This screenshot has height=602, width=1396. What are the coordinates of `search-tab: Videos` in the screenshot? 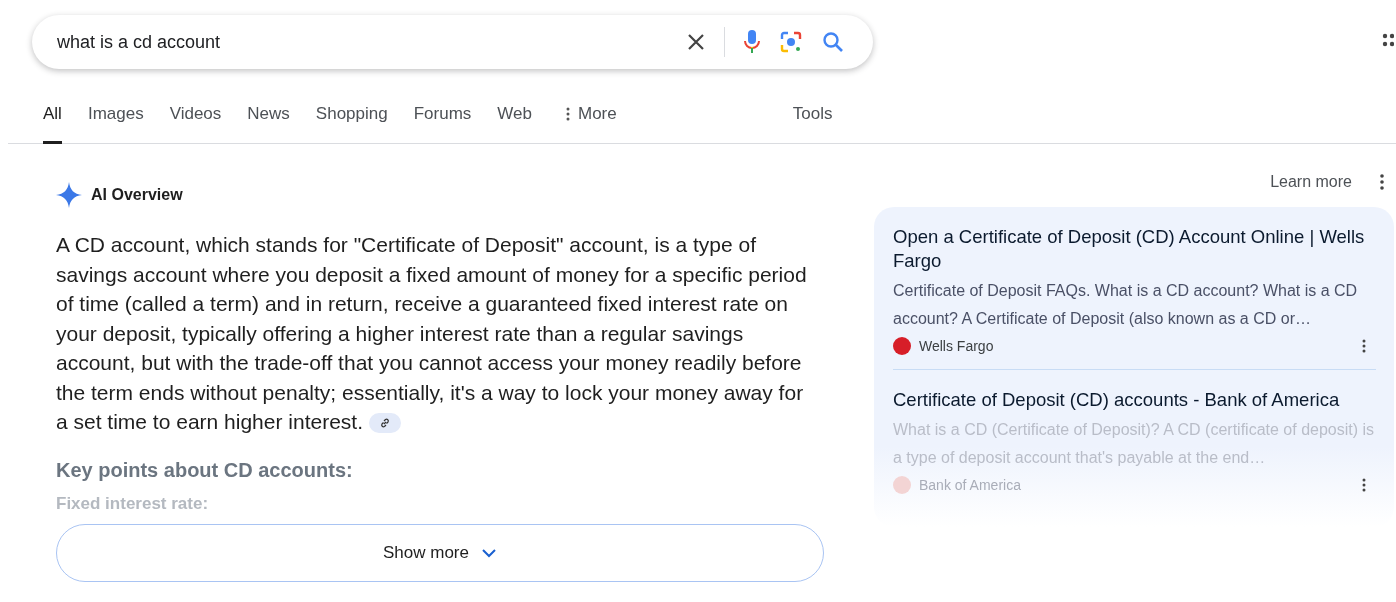 It's located at (195, 113).